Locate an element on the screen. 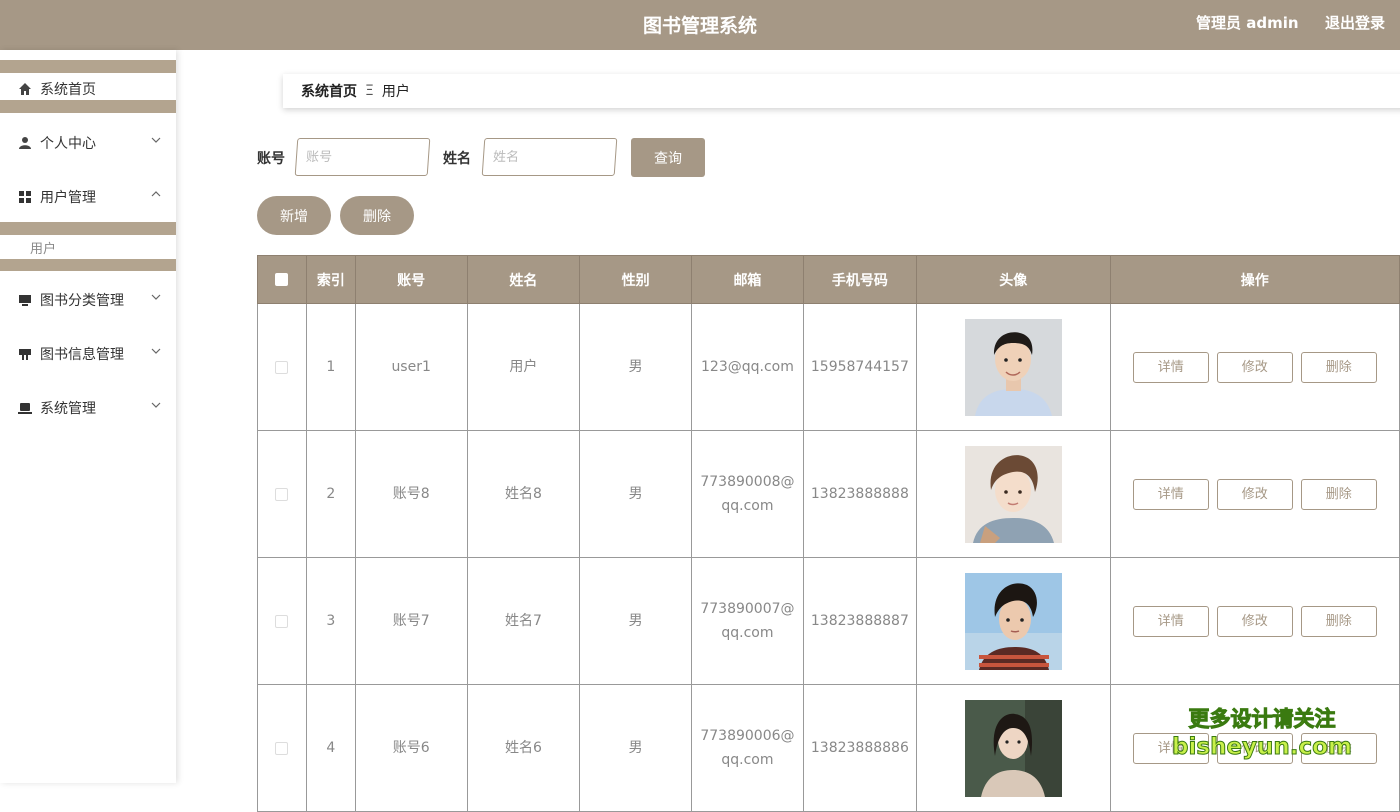  cell-email: 123@qq.com is located at coordinates (747, 367).